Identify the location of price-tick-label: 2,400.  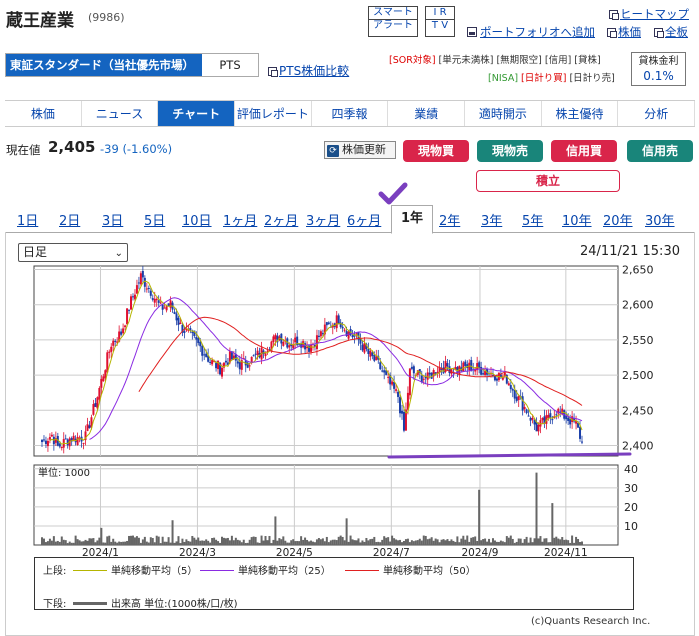
(638, 445).